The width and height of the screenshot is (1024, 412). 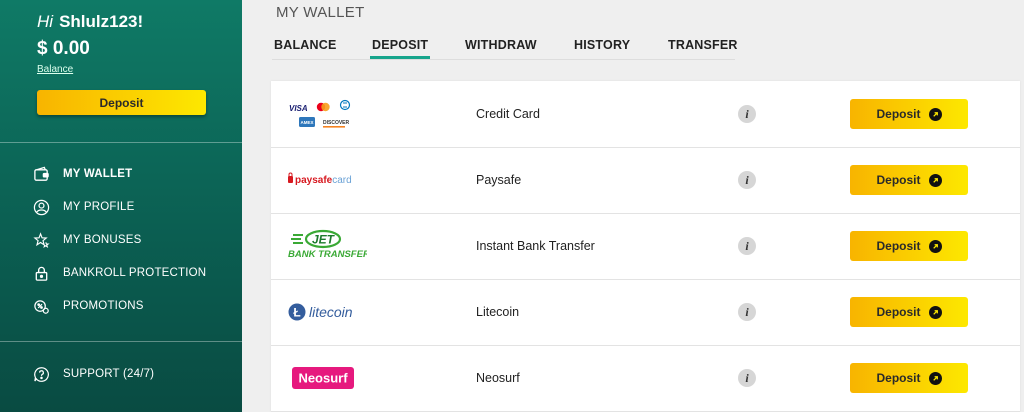 What do you see at coordinates (498, 378) in the screenshot?
I see `method-name: Neosurf` at bounding box center [498, 378].